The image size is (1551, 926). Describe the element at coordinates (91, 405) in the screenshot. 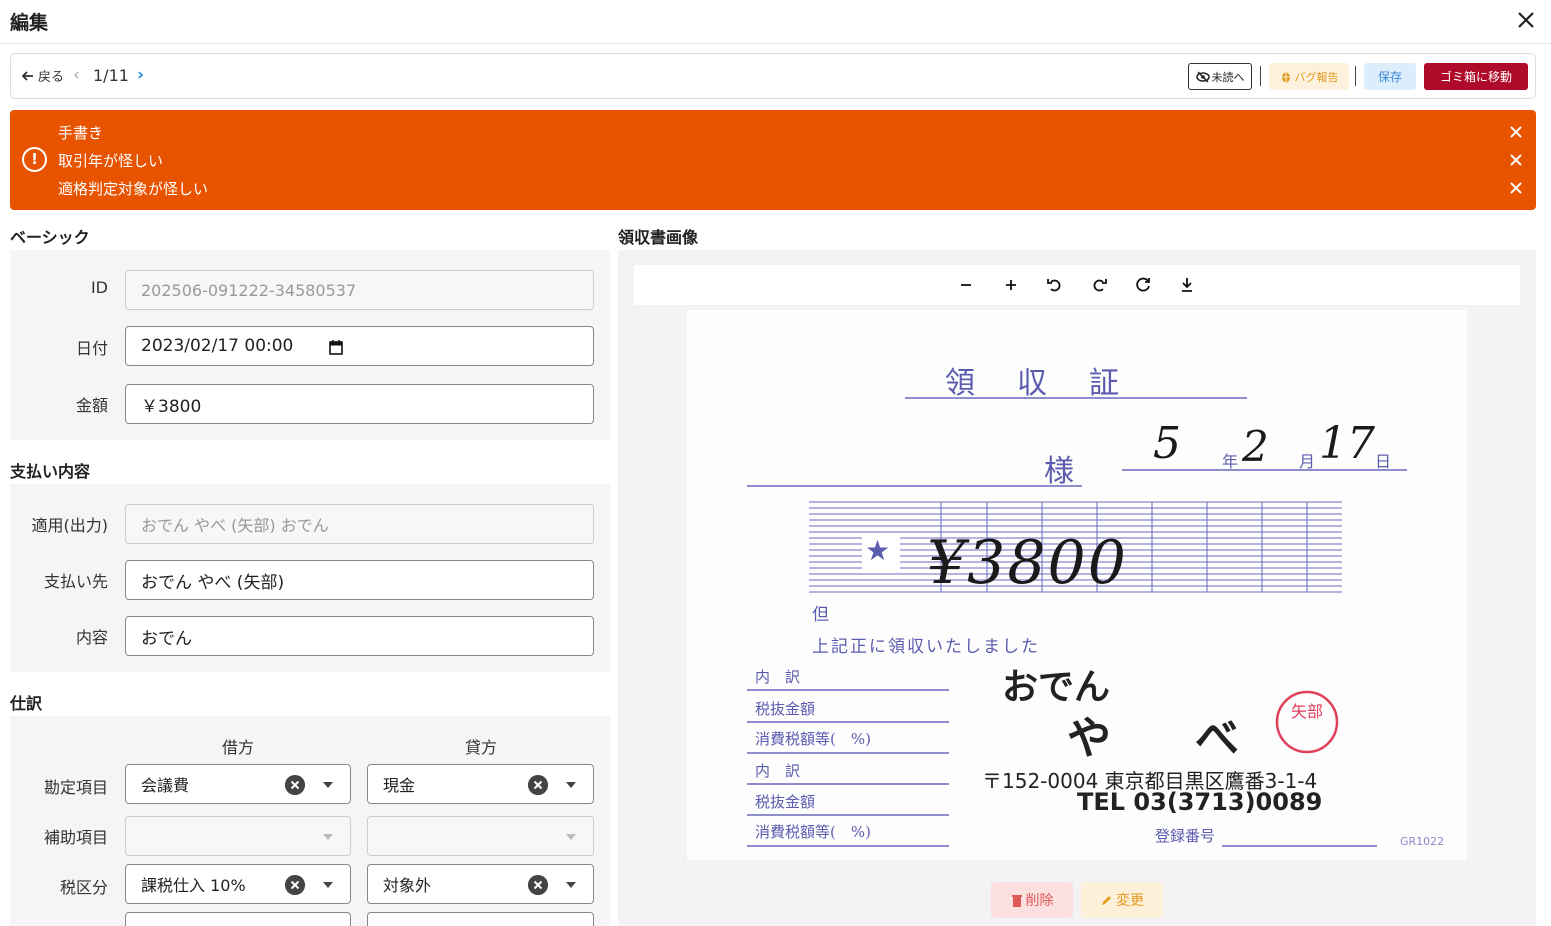

I see `amount-label: 金額` at that location.